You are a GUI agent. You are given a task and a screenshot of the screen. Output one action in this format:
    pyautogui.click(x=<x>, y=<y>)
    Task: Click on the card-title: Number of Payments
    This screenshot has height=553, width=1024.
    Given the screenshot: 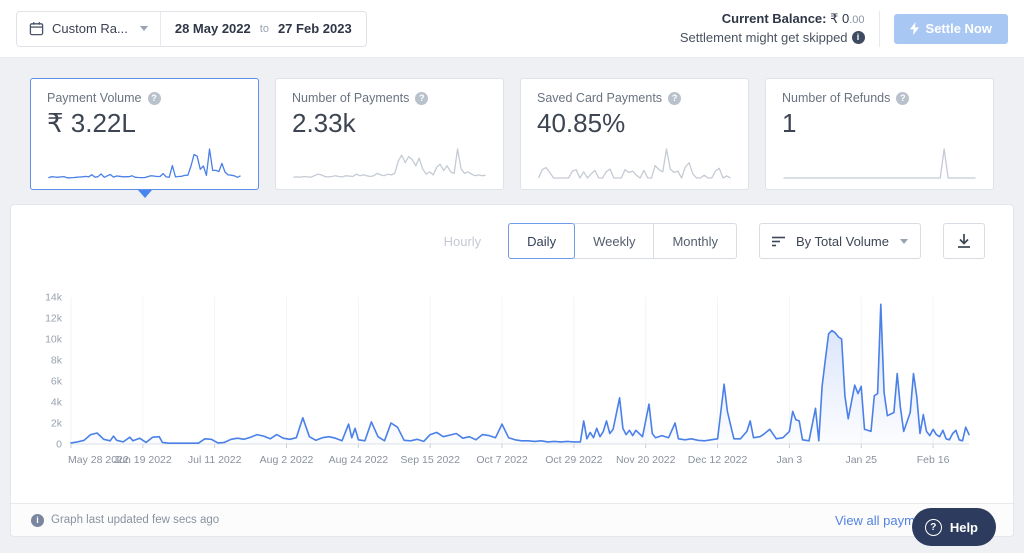 What is the action you would take?
    pyautogui.click(x=351, y=98)
    